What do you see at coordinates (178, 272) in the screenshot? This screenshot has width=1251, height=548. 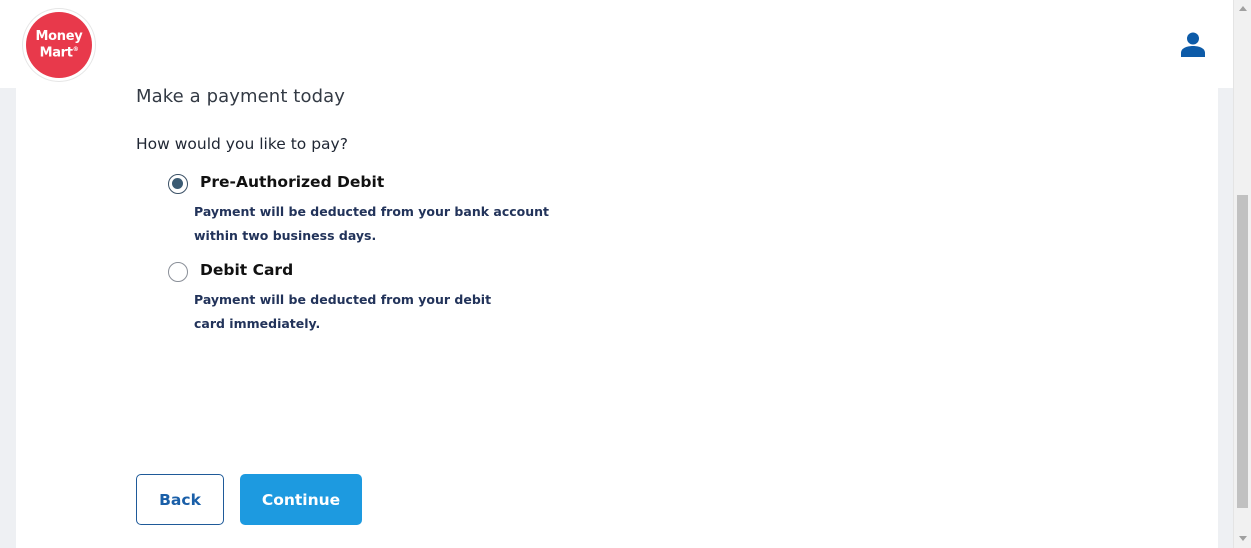 I see `radio-debit-card` at bounding box center [178, 272].